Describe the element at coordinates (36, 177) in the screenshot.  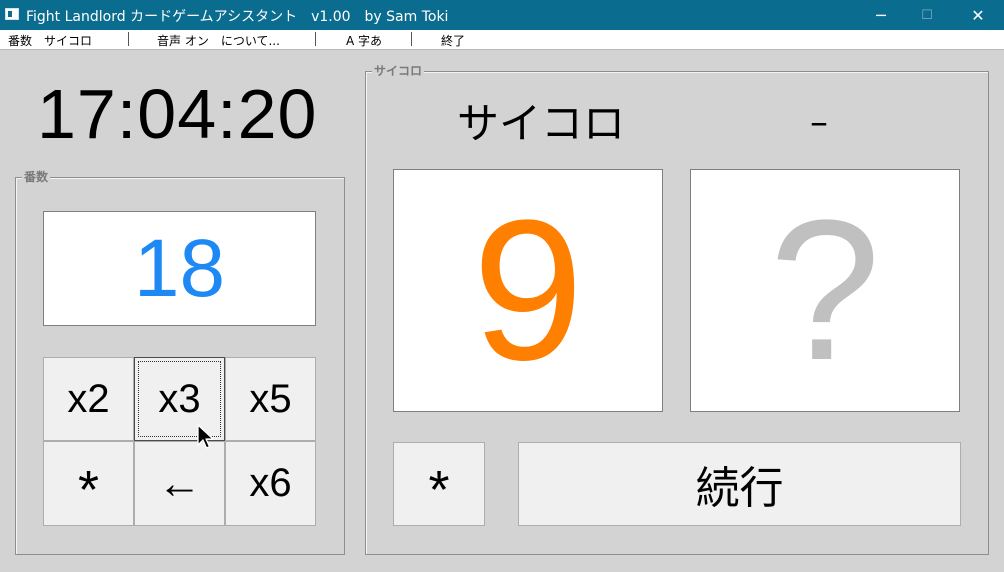
I see `score-group-label: 番数` at that location.